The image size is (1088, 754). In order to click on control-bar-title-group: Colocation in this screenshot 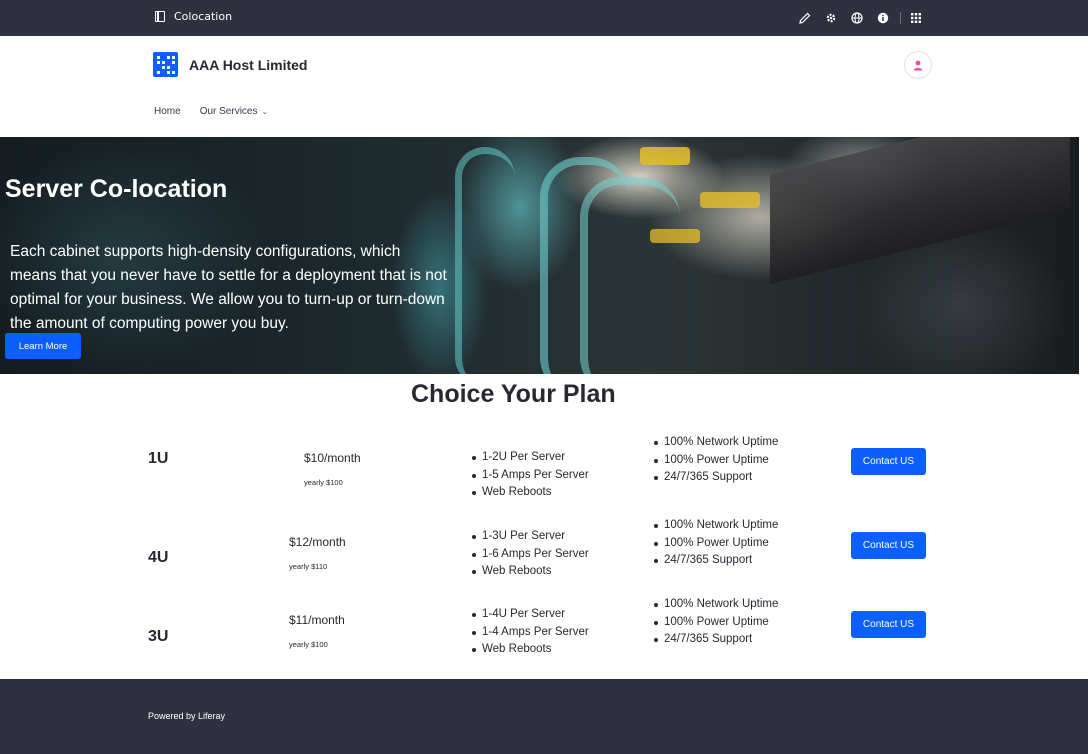, I will do `click(193, 16)`.